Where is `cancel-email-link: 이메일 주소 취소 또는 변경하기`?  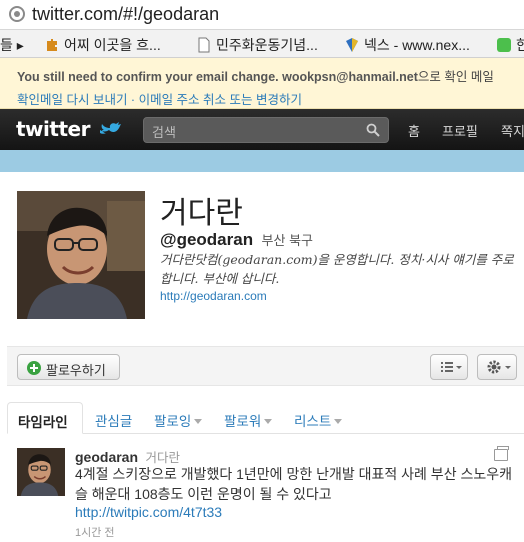
cancel-email-link: 이메일 주소 취소 또는 변경하기 is located at coordinates (220, 100).